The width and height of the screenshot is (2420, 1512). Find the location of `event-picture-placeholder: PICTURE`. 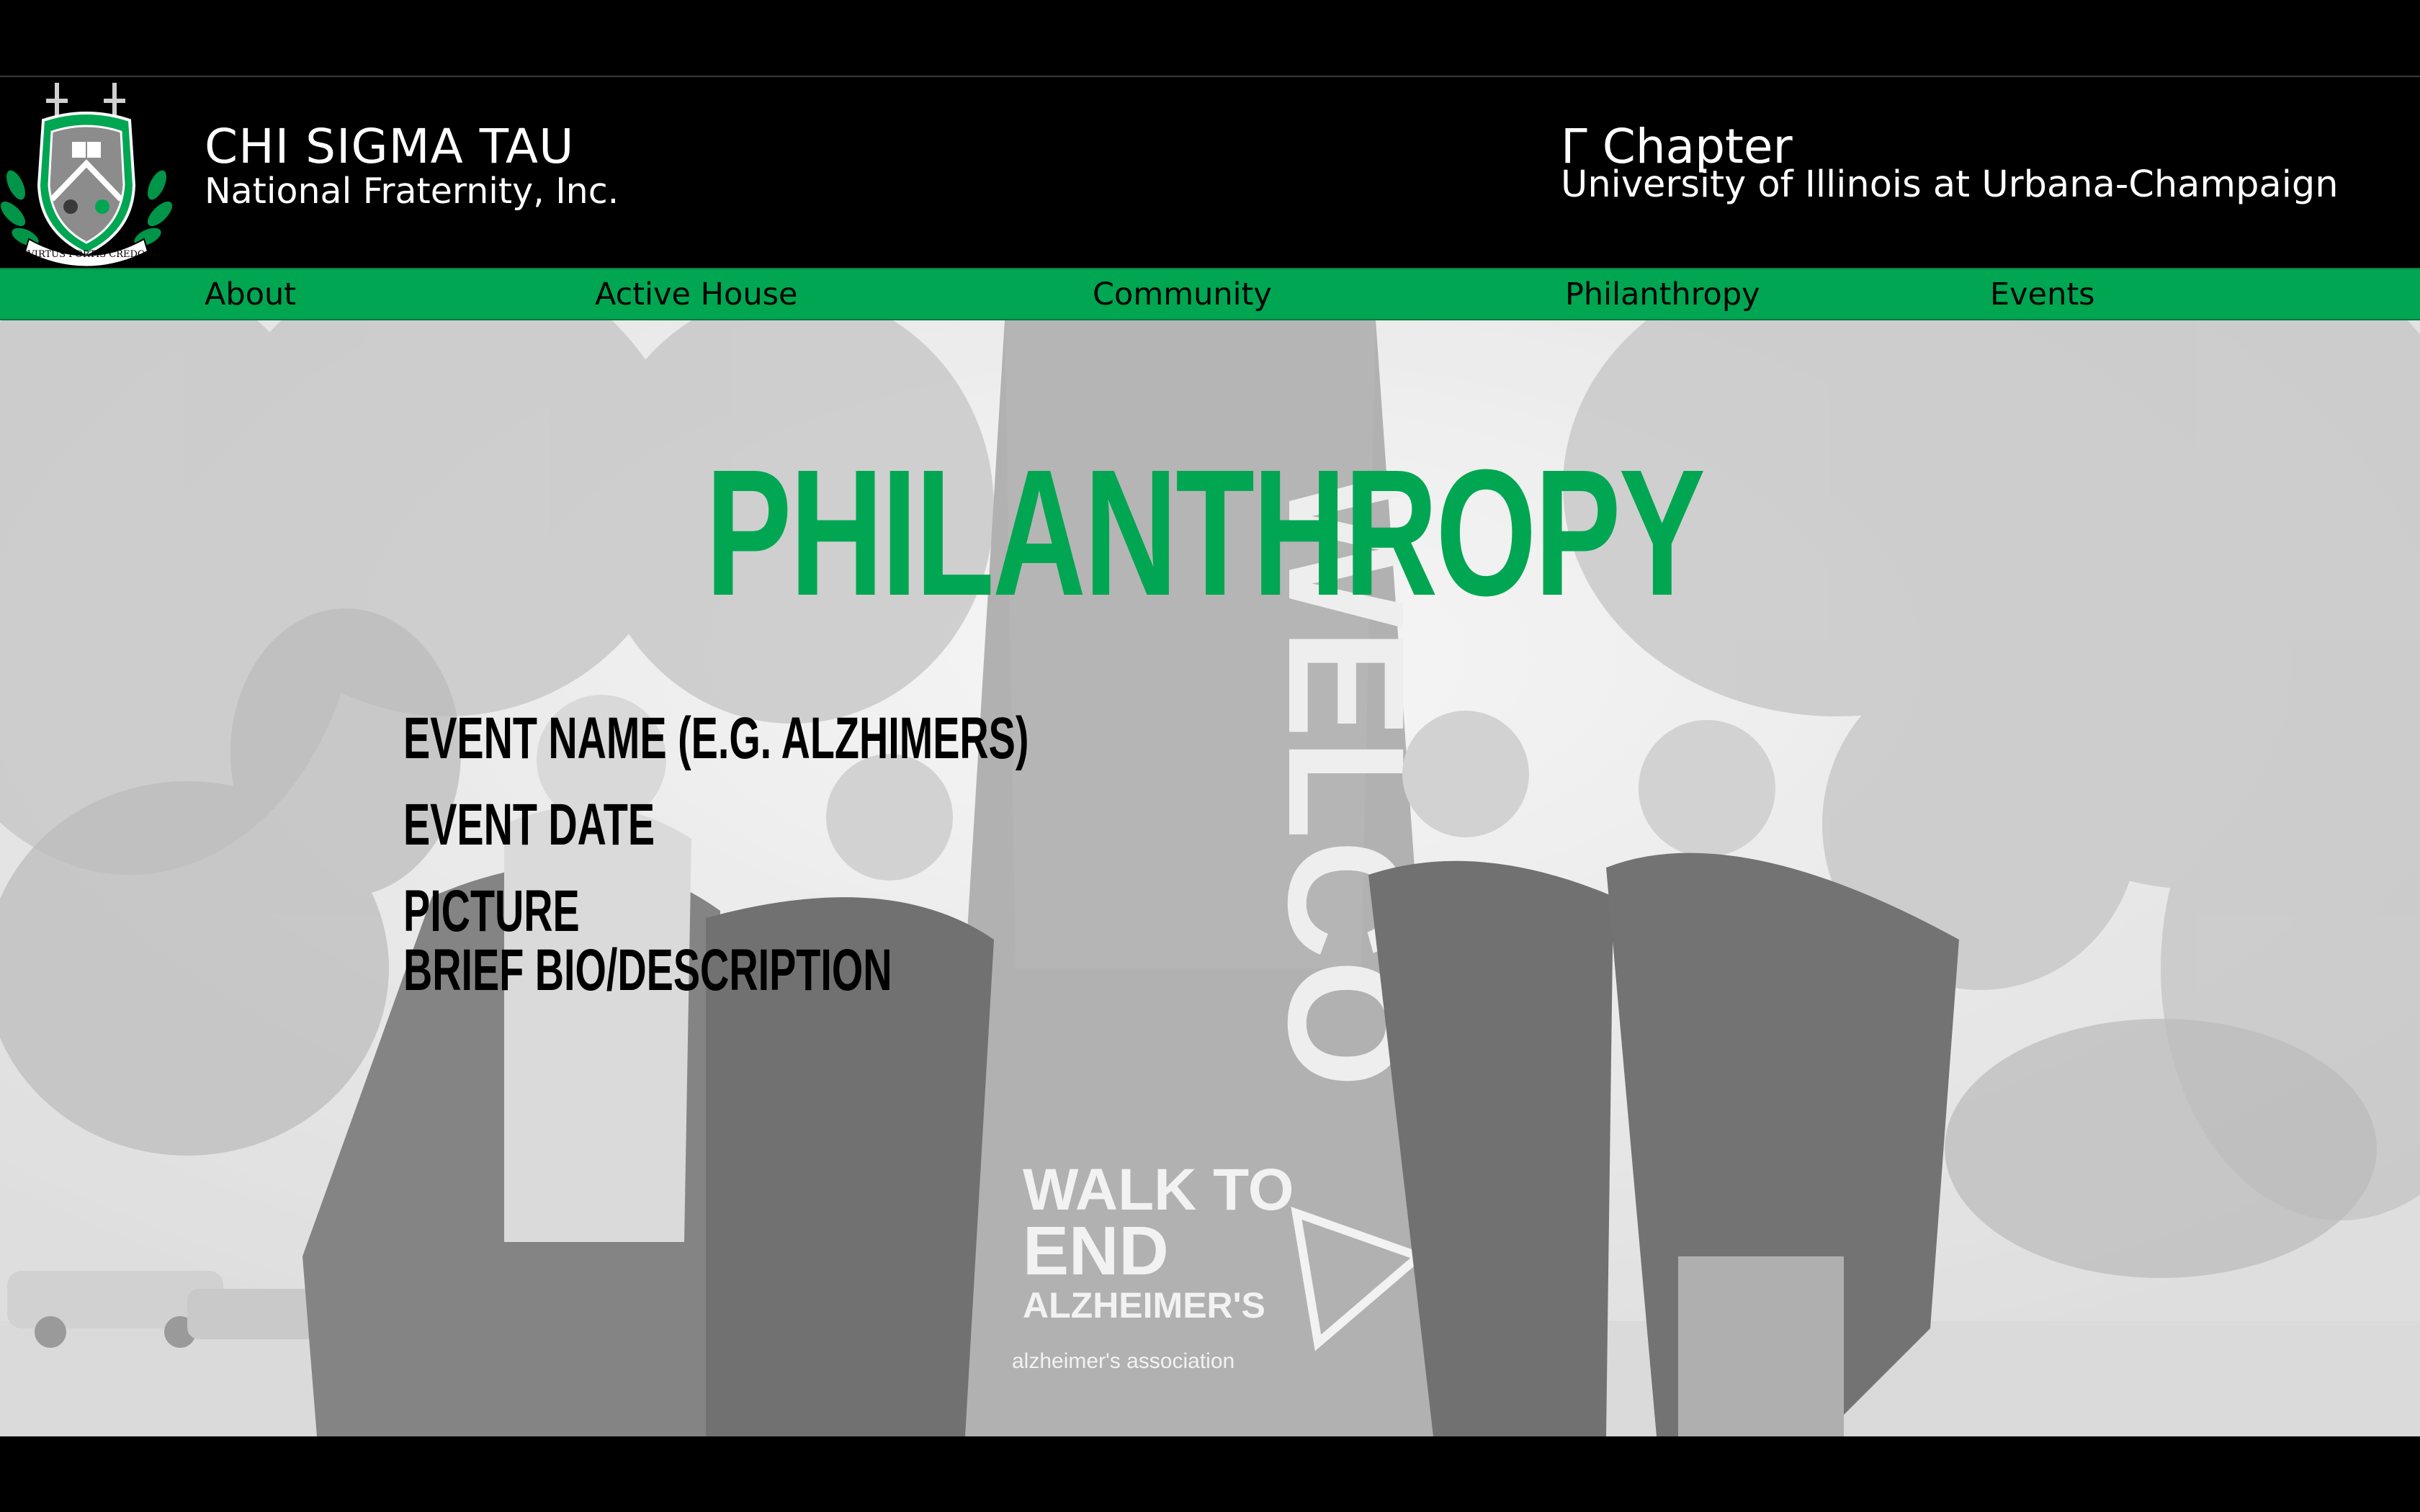

event-picture-placeholder: PICTURE is located at coordinates (492, 911).